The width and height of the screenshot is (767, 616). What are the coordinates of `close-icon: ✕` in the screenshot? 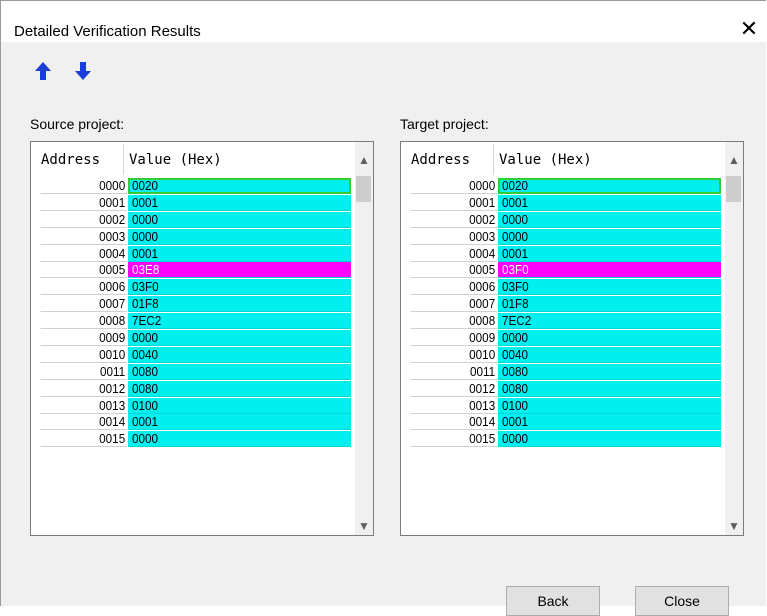 It's located at (749, 29).